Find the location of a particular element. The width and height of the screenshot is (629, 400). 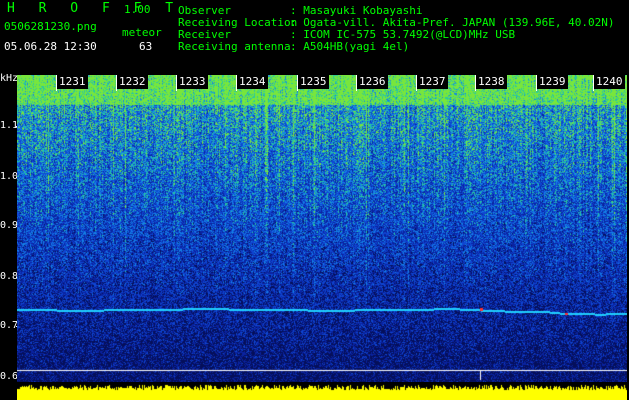

file-name: 0506281230.png is located at coordinates (50, 26).